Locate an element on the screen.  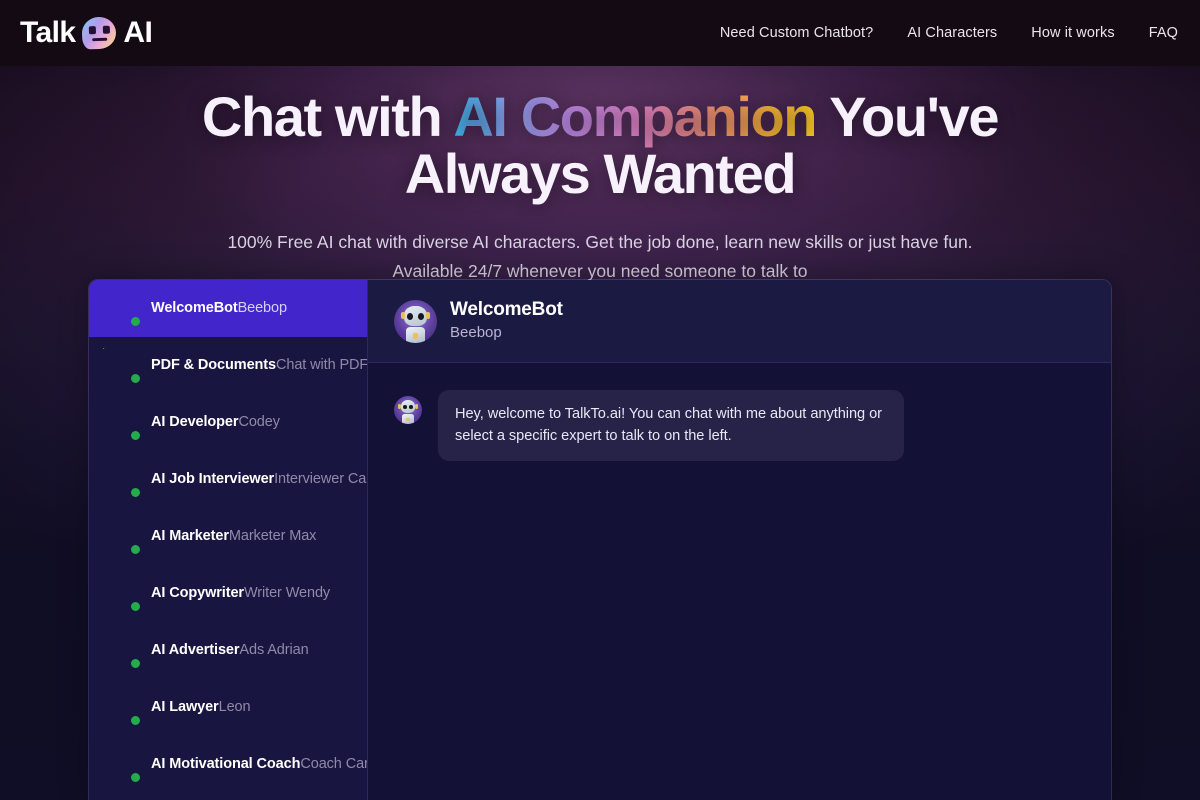
speech-bubble-robot-icon is located at coordinates (99, 33).